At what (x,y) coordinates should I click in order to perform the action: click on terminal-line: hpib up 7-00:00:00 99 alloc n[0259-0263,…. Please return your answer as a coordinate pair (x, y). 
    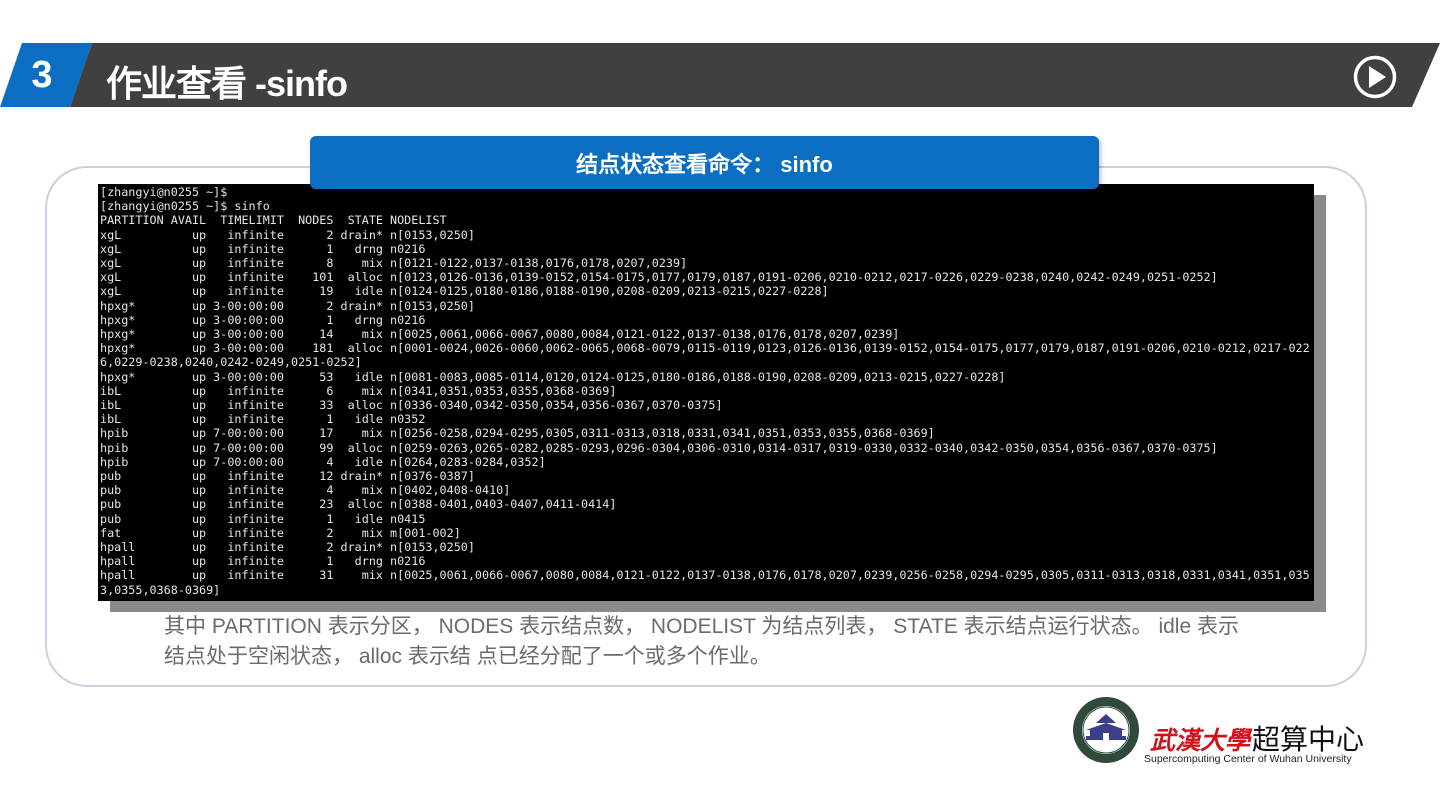
    Looking at the image, I should click on (659, 447).